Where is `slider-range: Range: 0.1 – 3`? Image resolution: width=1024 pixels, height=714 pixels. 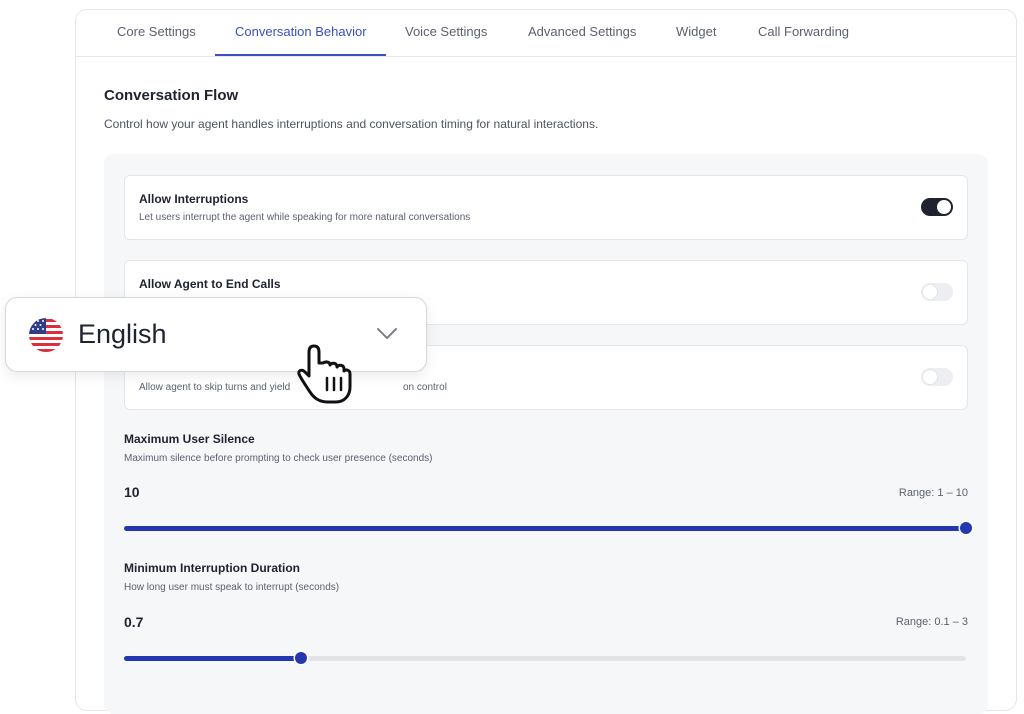
slider-range: Range: 0.1 – 3 is located at coordinates (931, 622).